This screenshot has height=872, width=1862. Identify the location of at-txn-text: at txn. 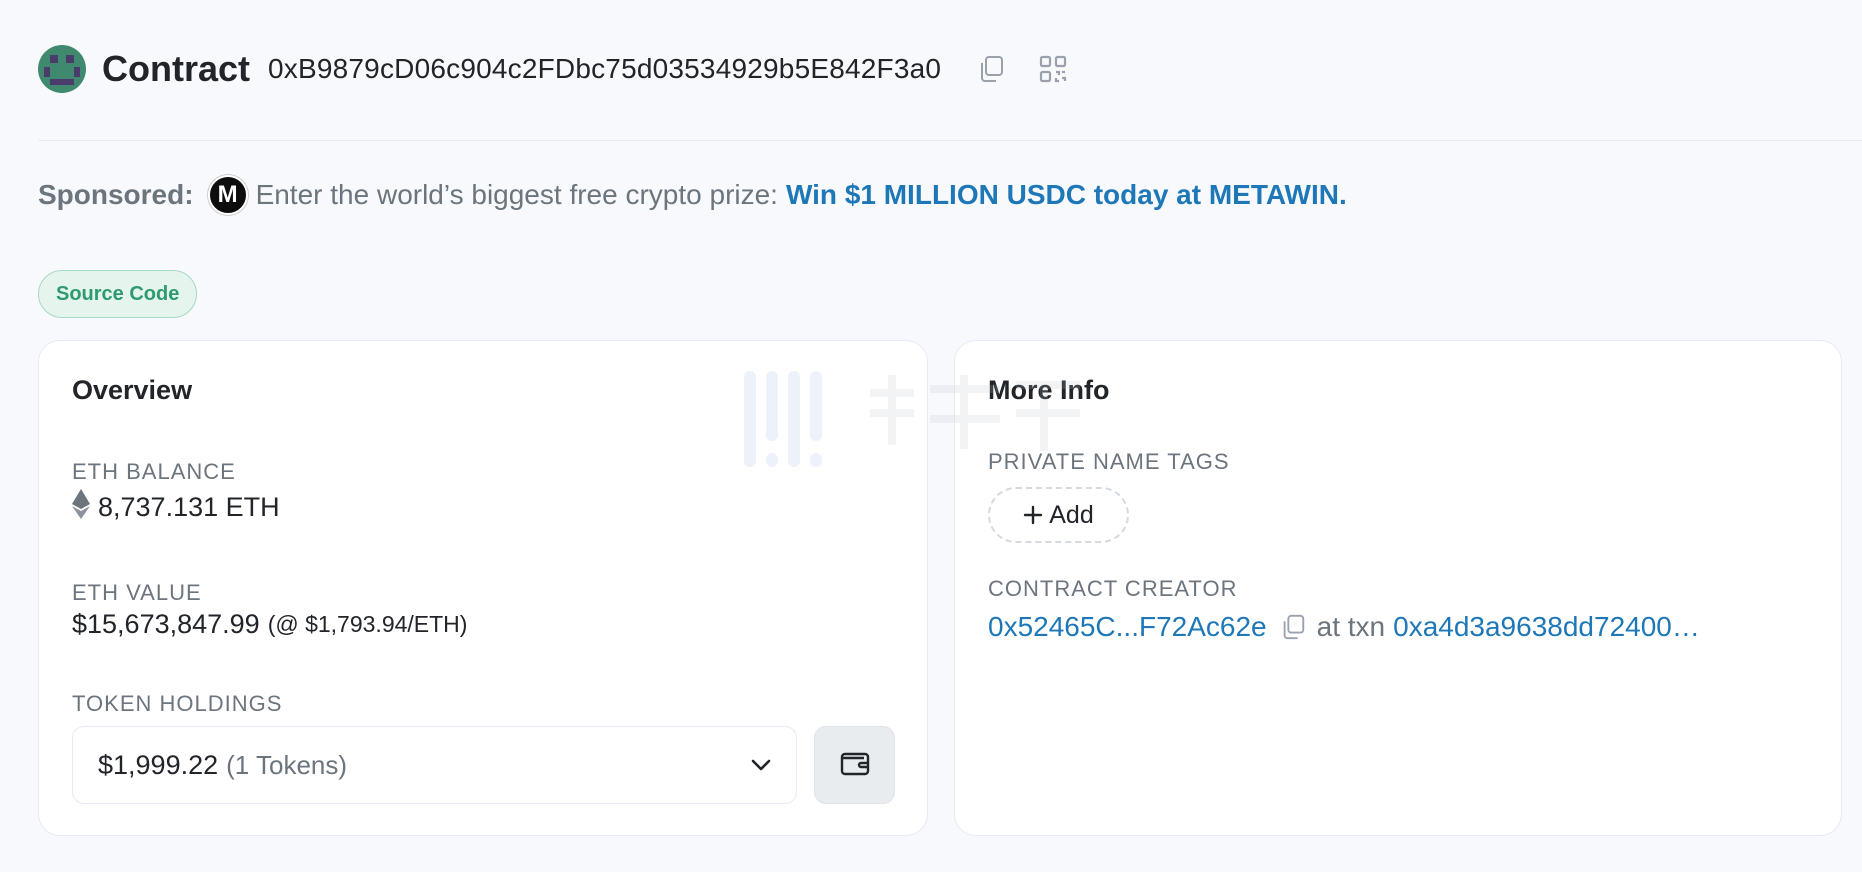
(1351, 626).